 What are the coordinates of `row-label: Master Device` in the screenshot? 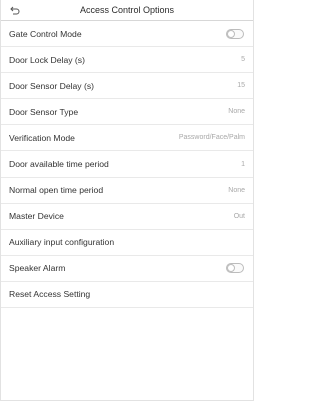 It's located at (36, 216).